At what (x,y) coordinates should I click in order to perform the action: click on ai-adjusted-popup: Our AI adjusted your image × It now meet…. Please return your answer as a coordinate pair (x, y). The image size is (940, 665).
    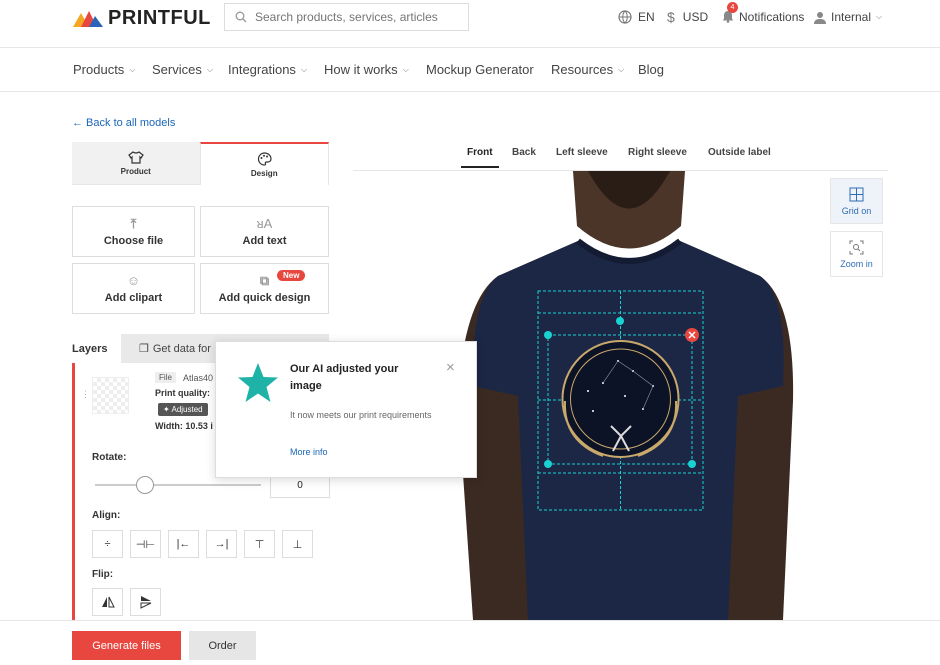
    Looking at the image, I should click on (346, 409).